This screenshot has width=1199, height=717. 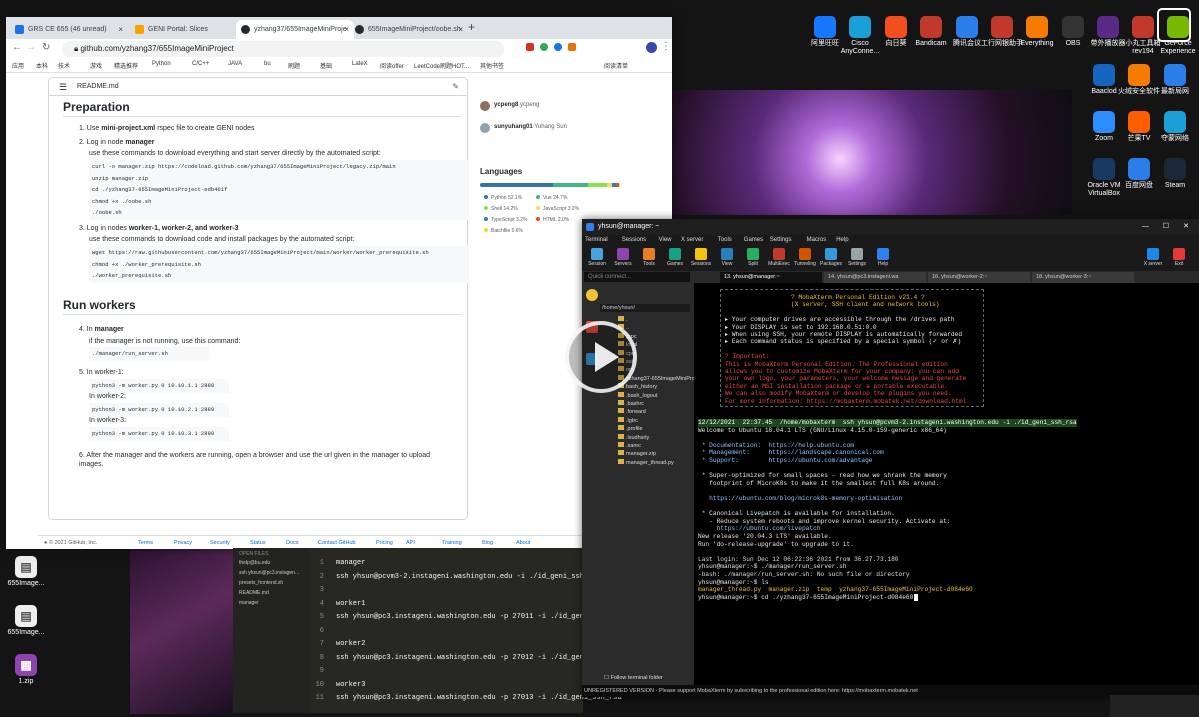 What do you see at coordinates (503, 198) in the screenshot?
I see `language-item: Python 52.1%` at bounding box center [503, 198].